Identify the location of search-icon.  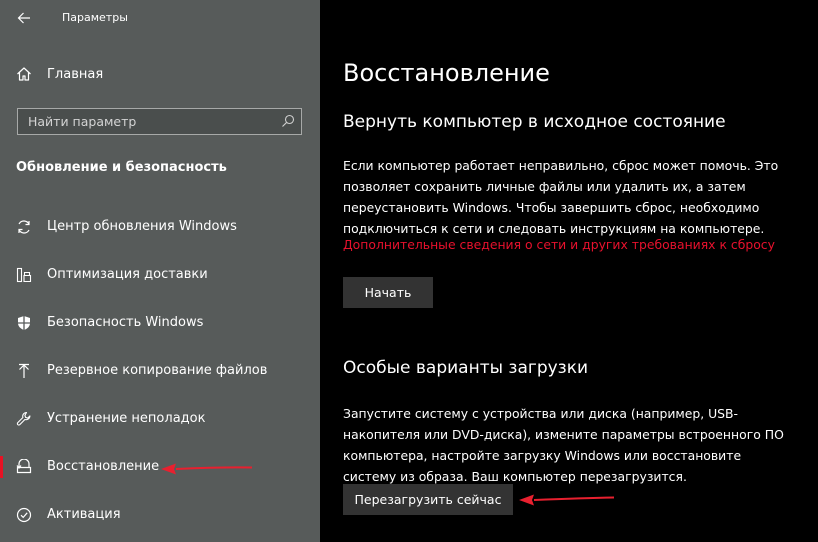
(288, 121).